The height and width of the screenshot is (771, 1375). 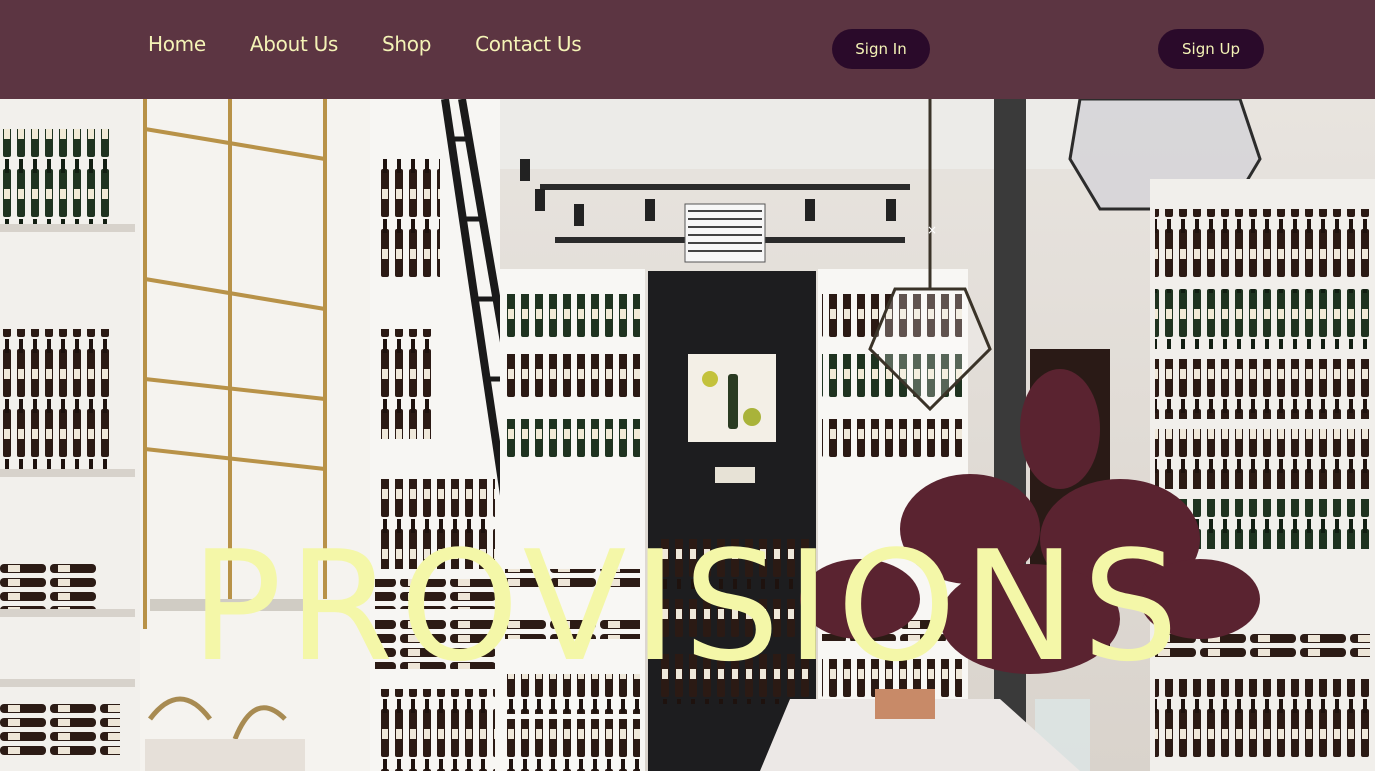 I want to click on nav-contact-link: Contact Us, so click(x=528, y=44).